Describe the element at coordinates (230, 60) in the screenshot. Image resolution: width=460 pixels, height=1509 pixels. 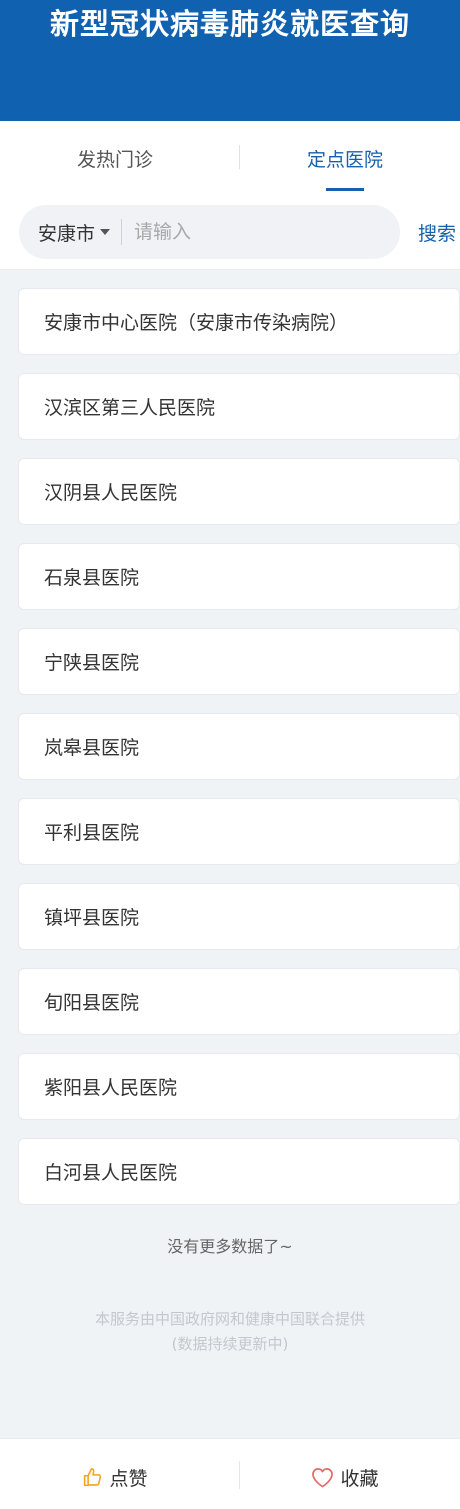
I see `header: 新型冠状病毒肺炎就医查询` at that location.